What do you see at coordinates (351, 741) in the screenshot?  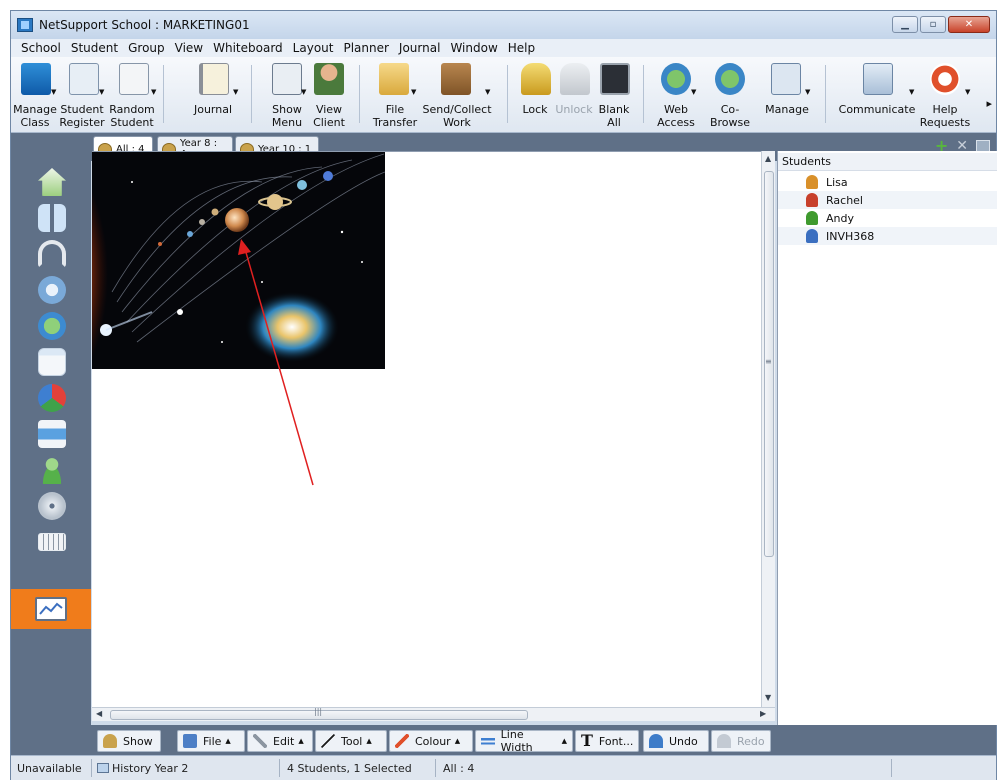 I see `tool-menu-button: Tool ▲` at bounding box center [351, 741].